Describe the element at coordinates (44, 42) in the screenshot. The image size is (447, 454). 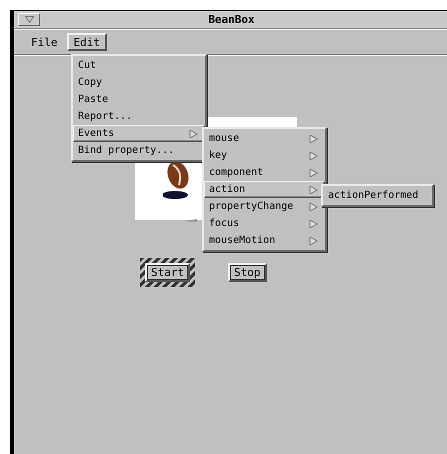
I see `menu-title: File` at that location.